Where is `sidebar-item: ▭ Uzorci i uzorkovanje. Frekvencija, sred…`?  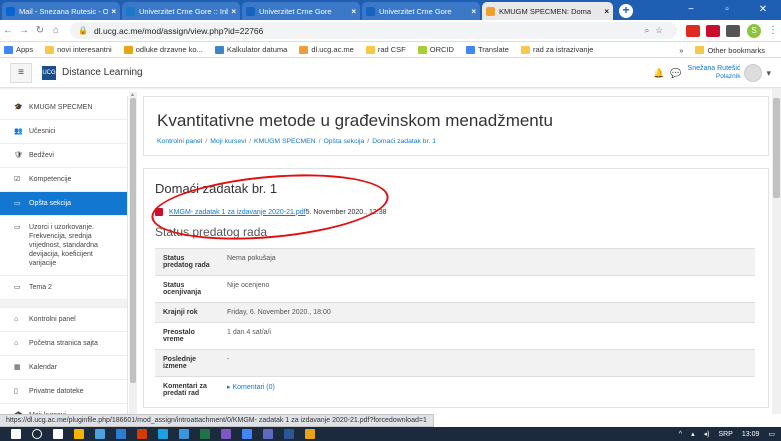 sidebar-item: ▭ Uzorci i uzorkovanje. Frekvencija, sred… is located at coordinates (63, 246).